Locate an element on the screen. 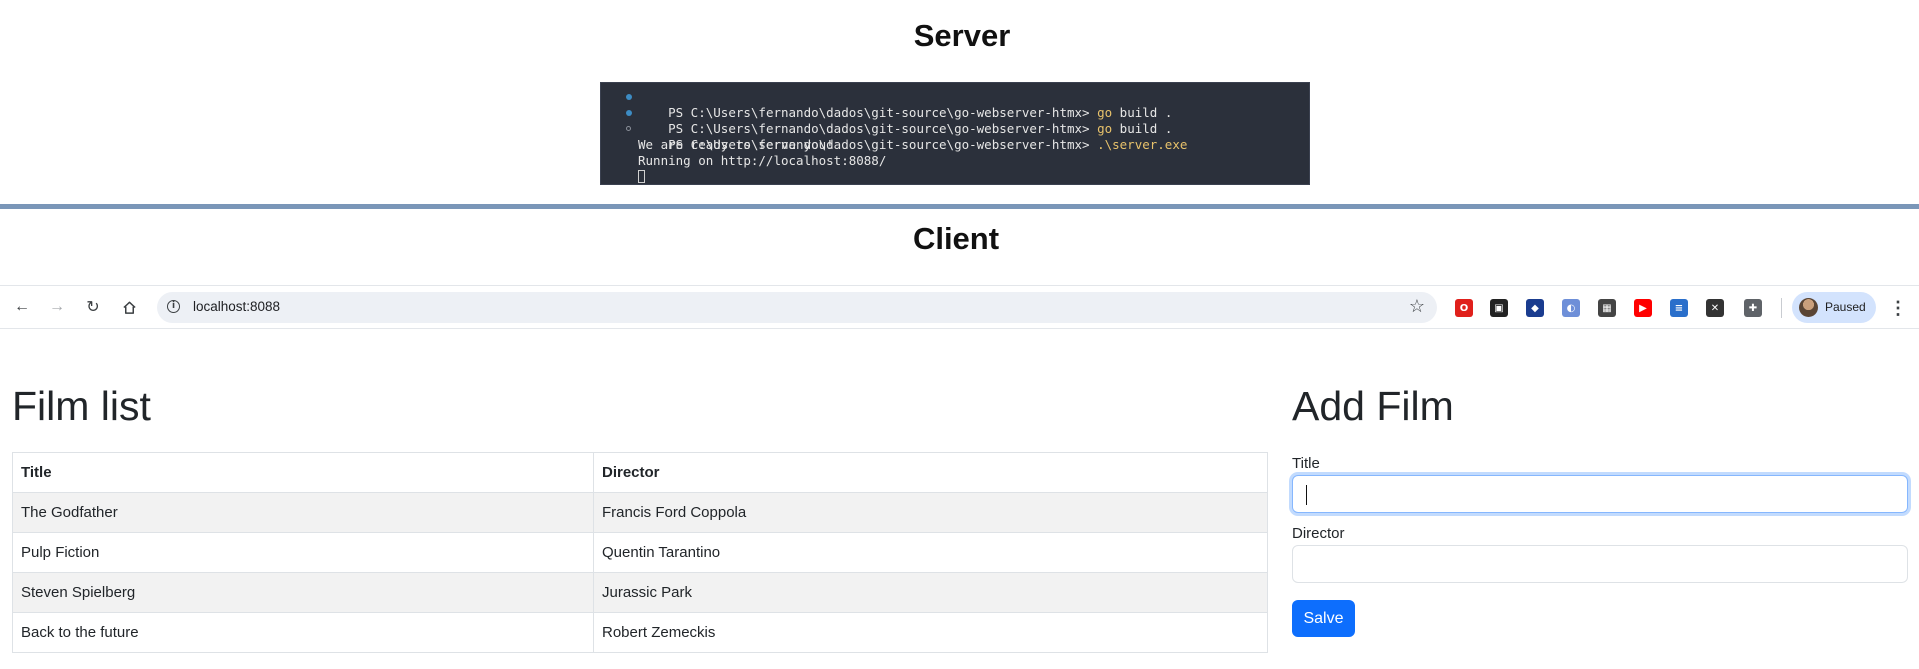  column-header-director: Director is located at coordinates (930, 472).